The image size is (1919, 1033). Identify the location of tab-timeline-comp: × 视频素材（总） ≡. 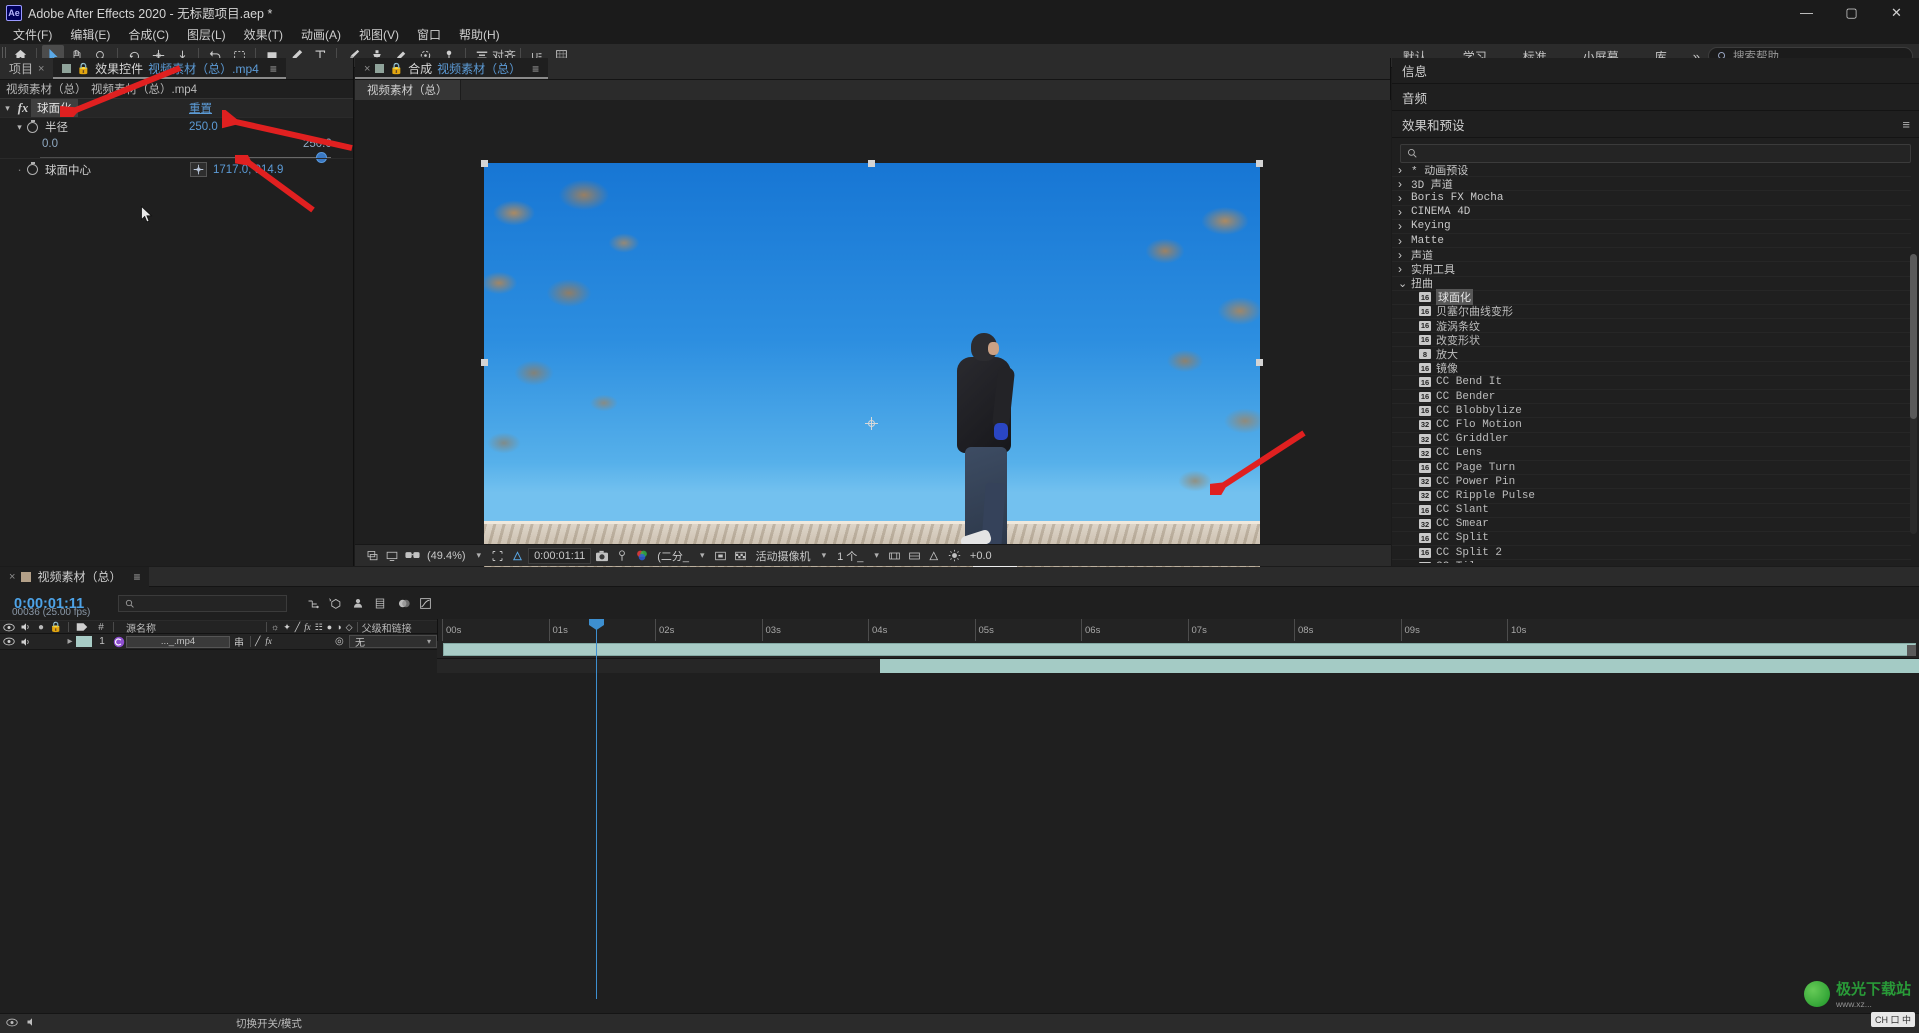
(75, 576).